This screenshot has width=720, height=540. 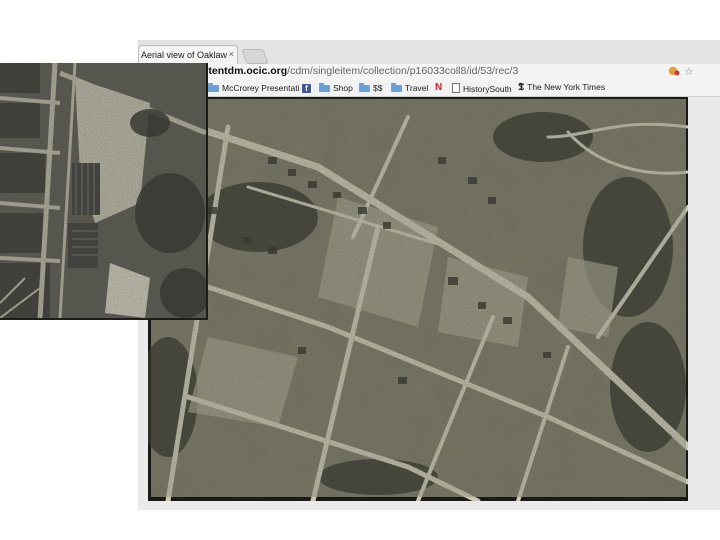 I want to click on bookmark-money: $$, so click(x=370, y=88).